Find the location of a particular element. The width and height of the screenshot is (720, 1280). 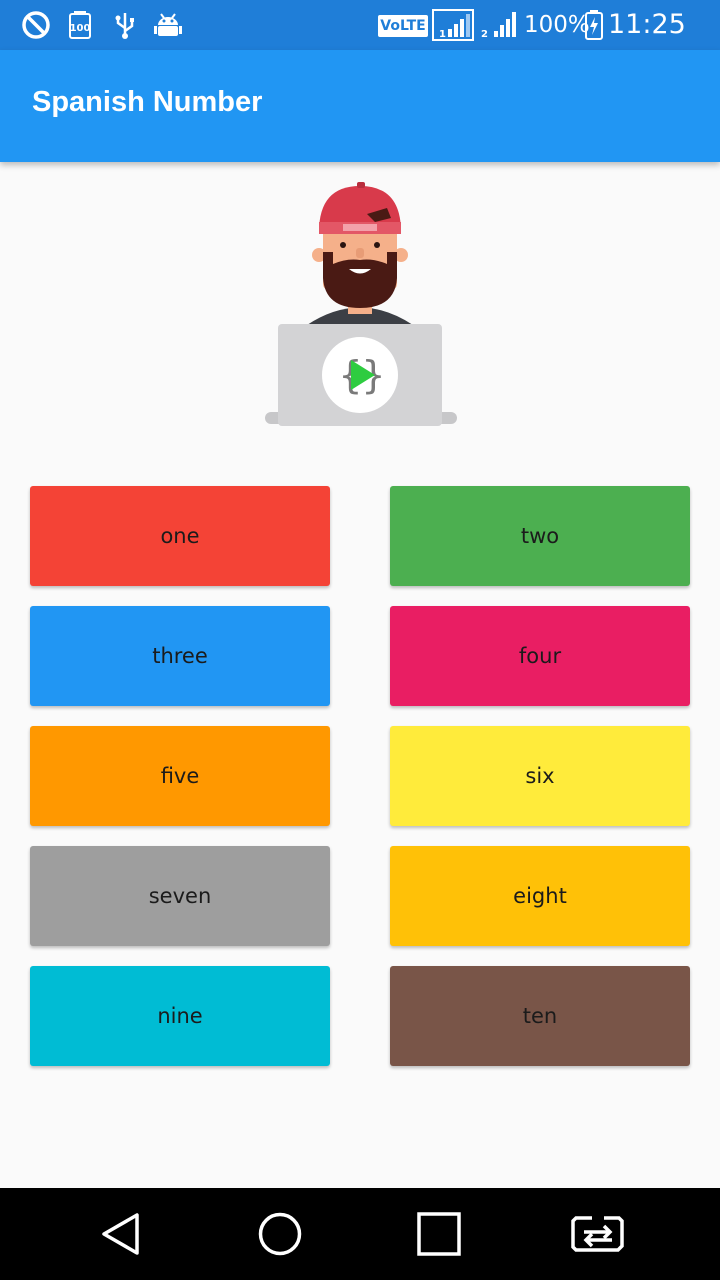

navigation-bar is located at coordinates (360, 1234).